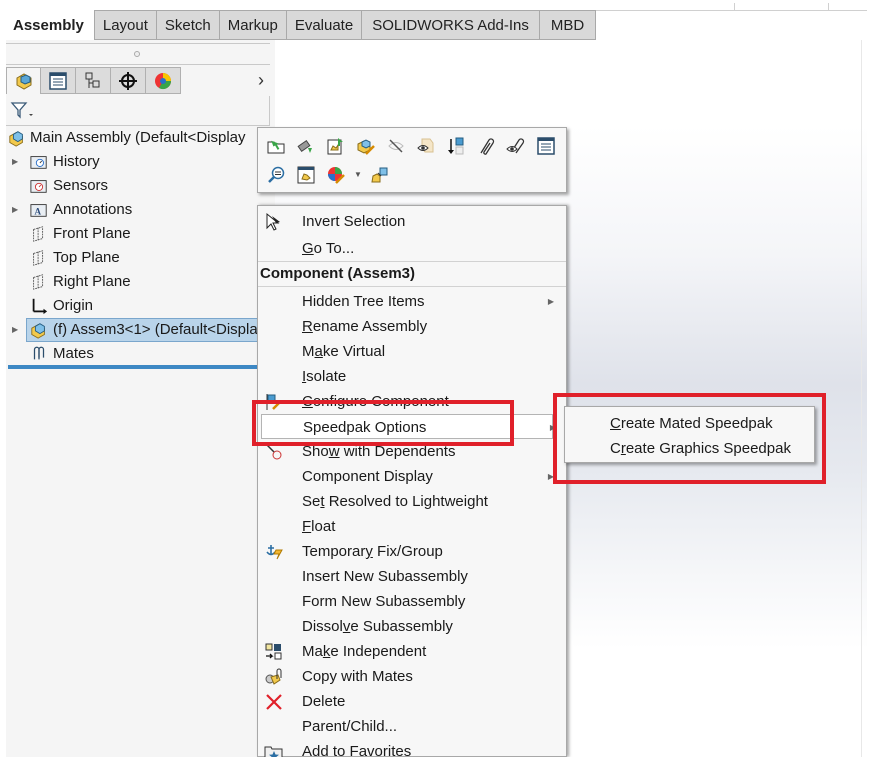 The width and height of the screenshot is (872, 757). What do you see at coordinates (550, 301) in the screenshot?
I see `submenu-arrow-icon: ▶` at bounding box center [550, 301].